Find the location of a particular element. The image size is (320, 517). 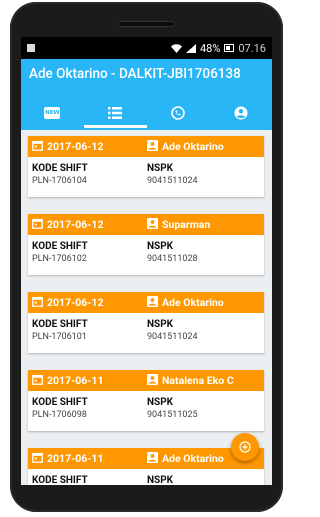

battery-icon is located at coordinates (229, 48).